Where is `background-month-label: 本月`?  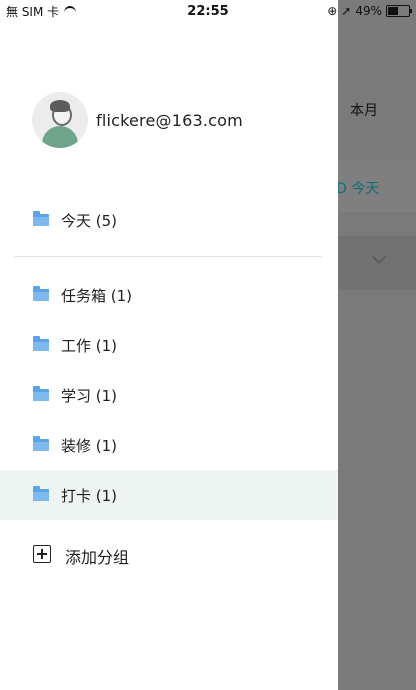
background-month-label: 本月 is located at coordinates (364, 111).